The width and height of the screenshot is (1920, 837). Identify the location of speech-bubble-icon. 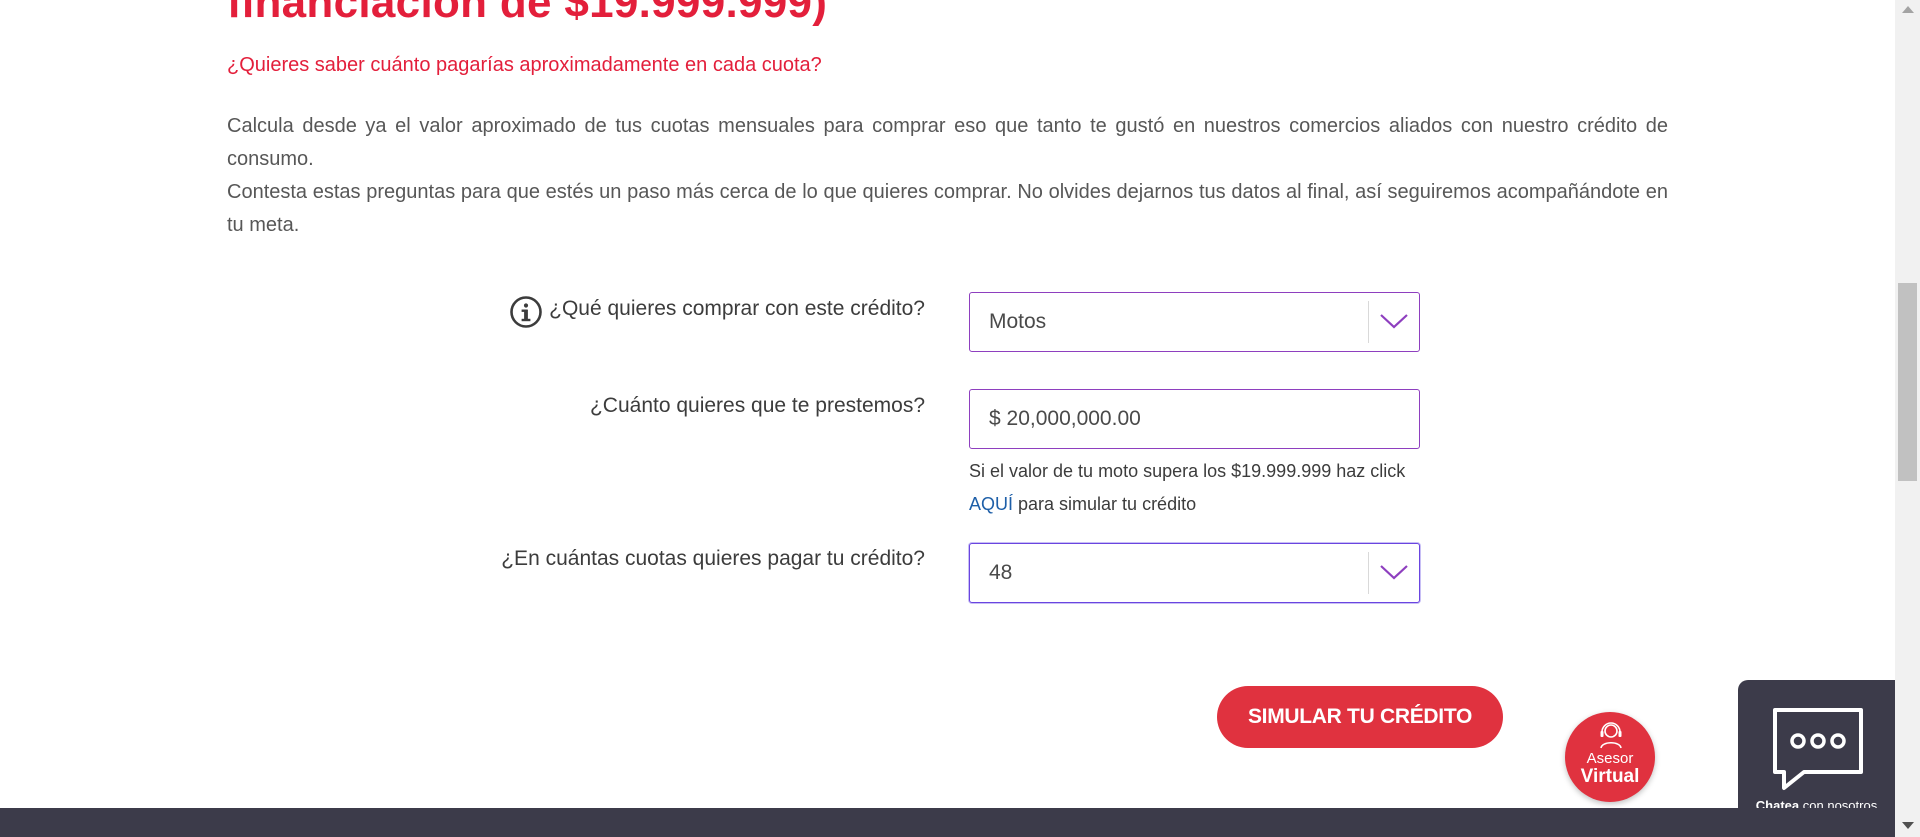
(1818, 749).